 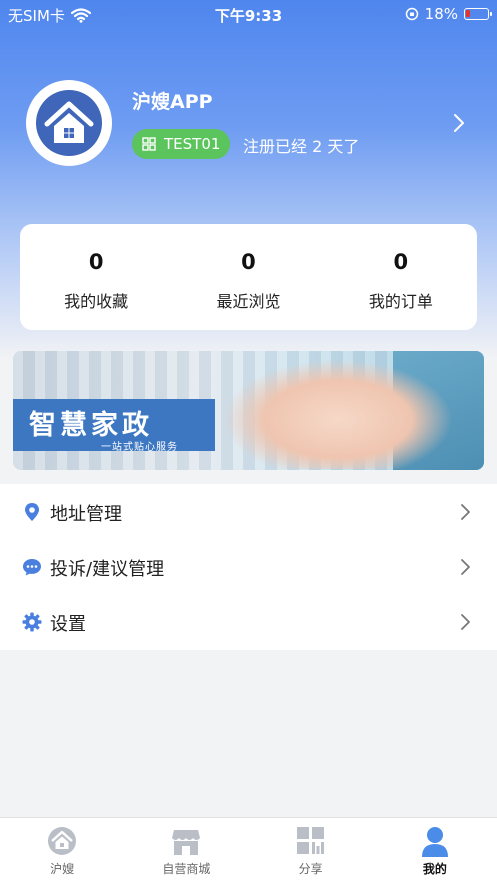 I want to click on promo-banner: 智慧家政 一站式贴心服务, so click(x=248, y=410).